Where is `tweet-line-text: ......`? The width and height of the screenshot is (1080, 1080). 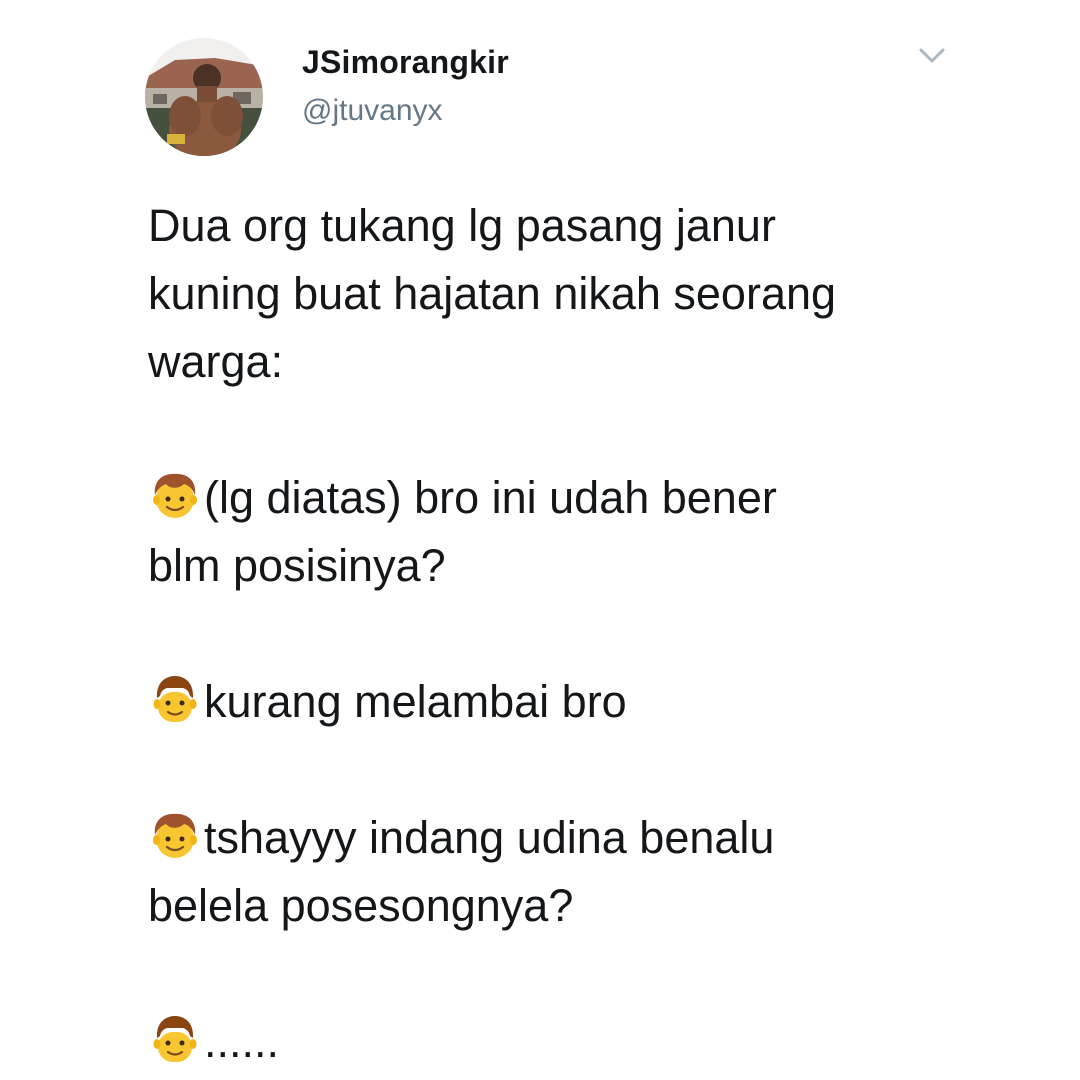
tweet-line-text: ...... is located at coordinates (242, 1041).